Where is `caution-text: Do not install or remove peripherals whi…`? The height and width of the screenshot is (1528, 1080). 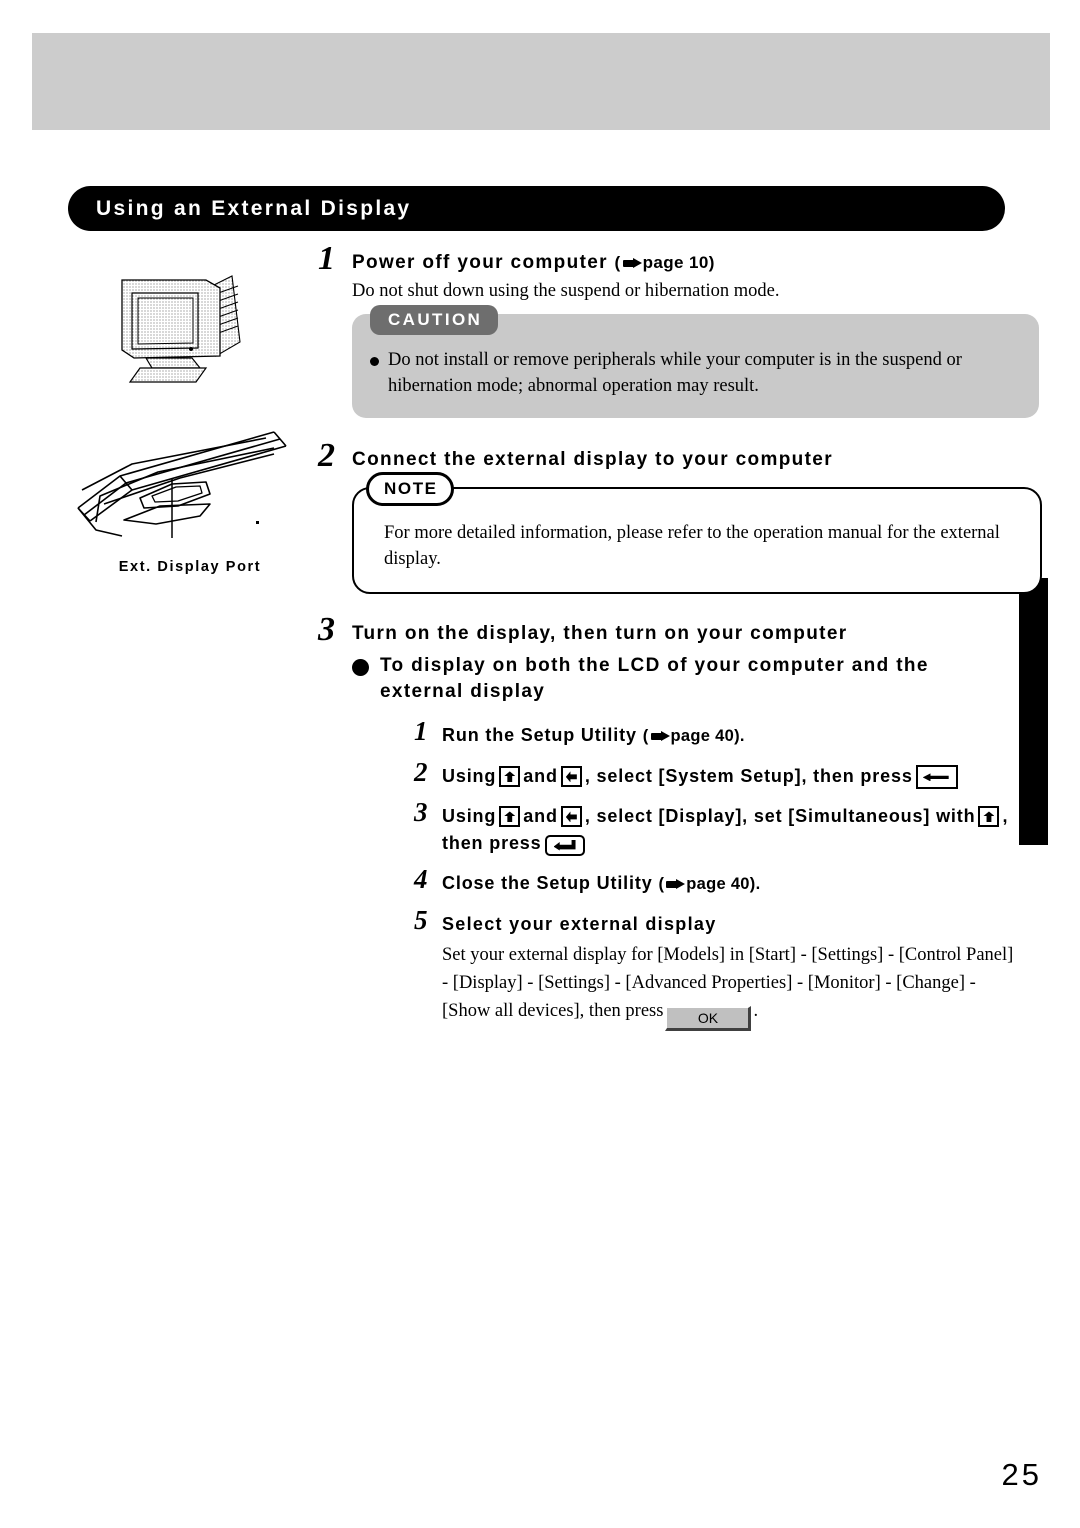
caution-text: Do not install or remove peripherals whi… is located at coordinates (675, 373).